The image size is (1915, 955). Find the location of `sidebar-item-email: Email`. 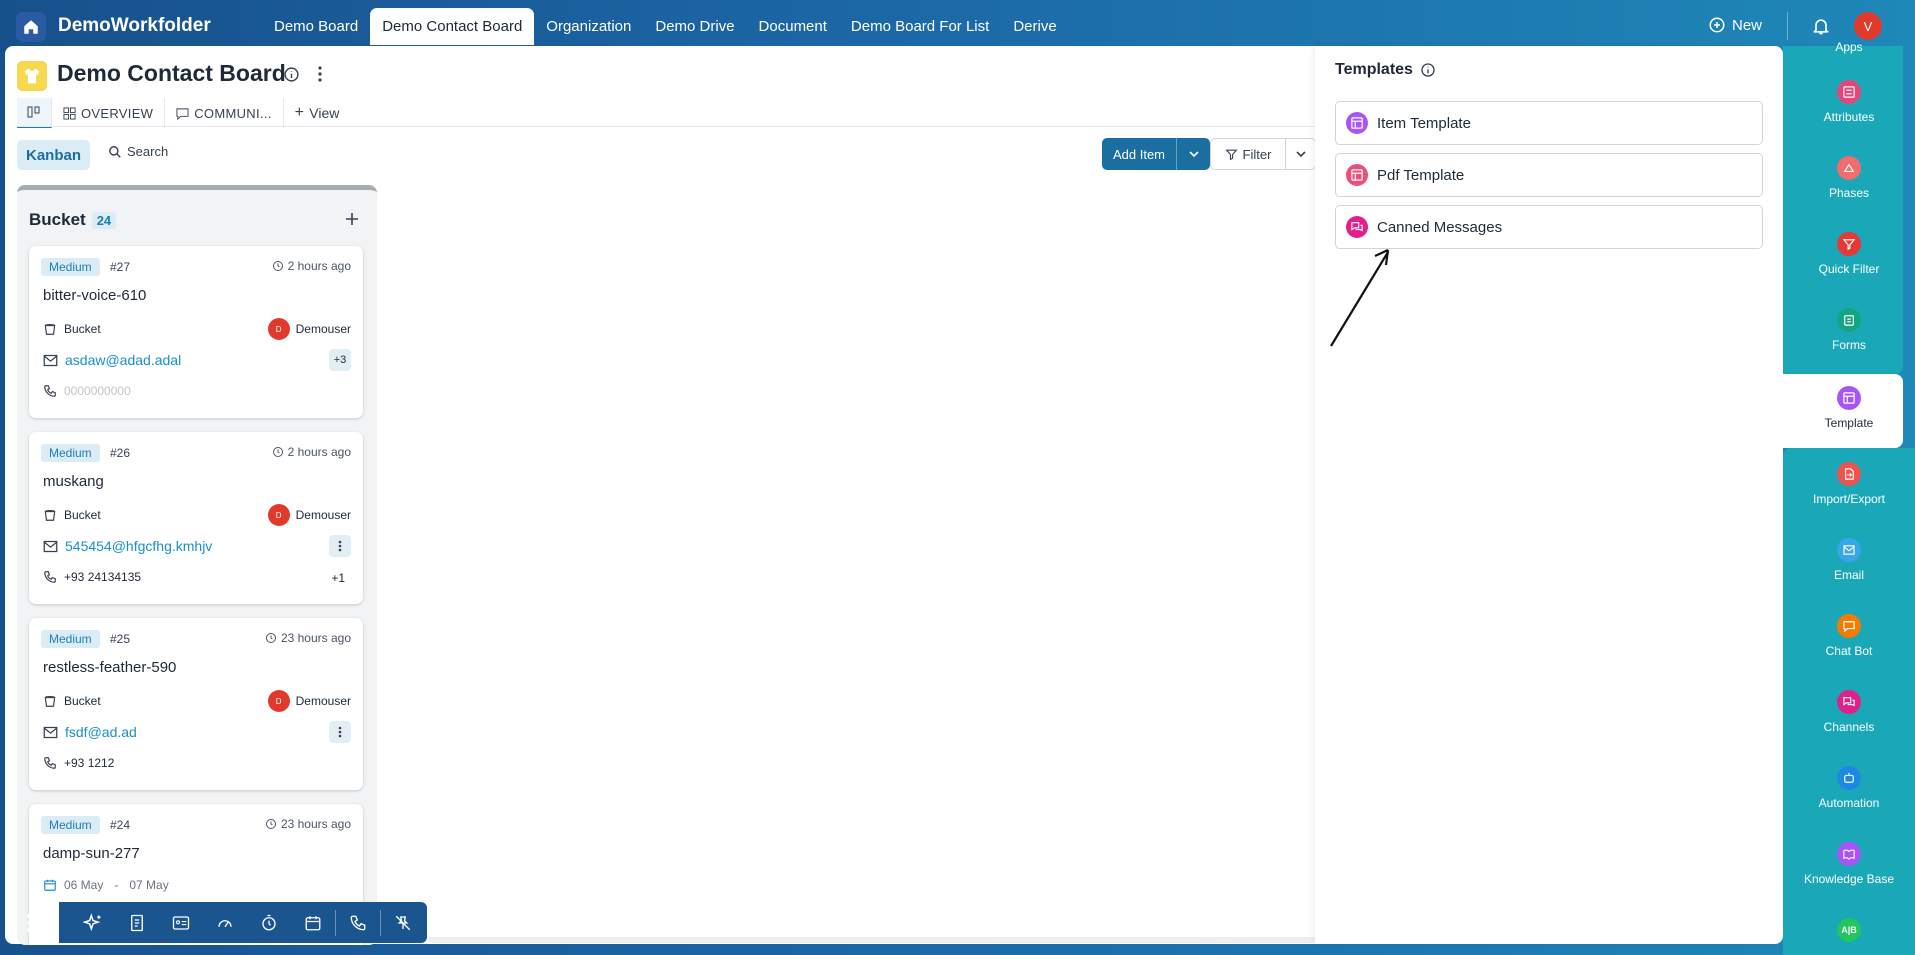

sidebar-item-email: Email is located at coordinates (1849, 560).